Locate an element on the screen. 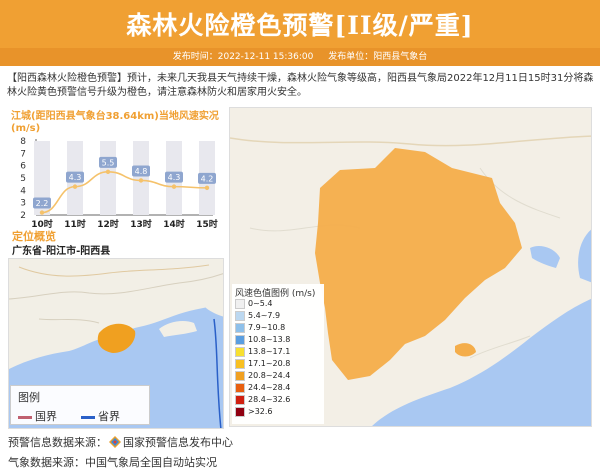 This screenshot has width=600, height=471. speed-legend-row: 24.4~28.4 is located at coordinates (262, 389).